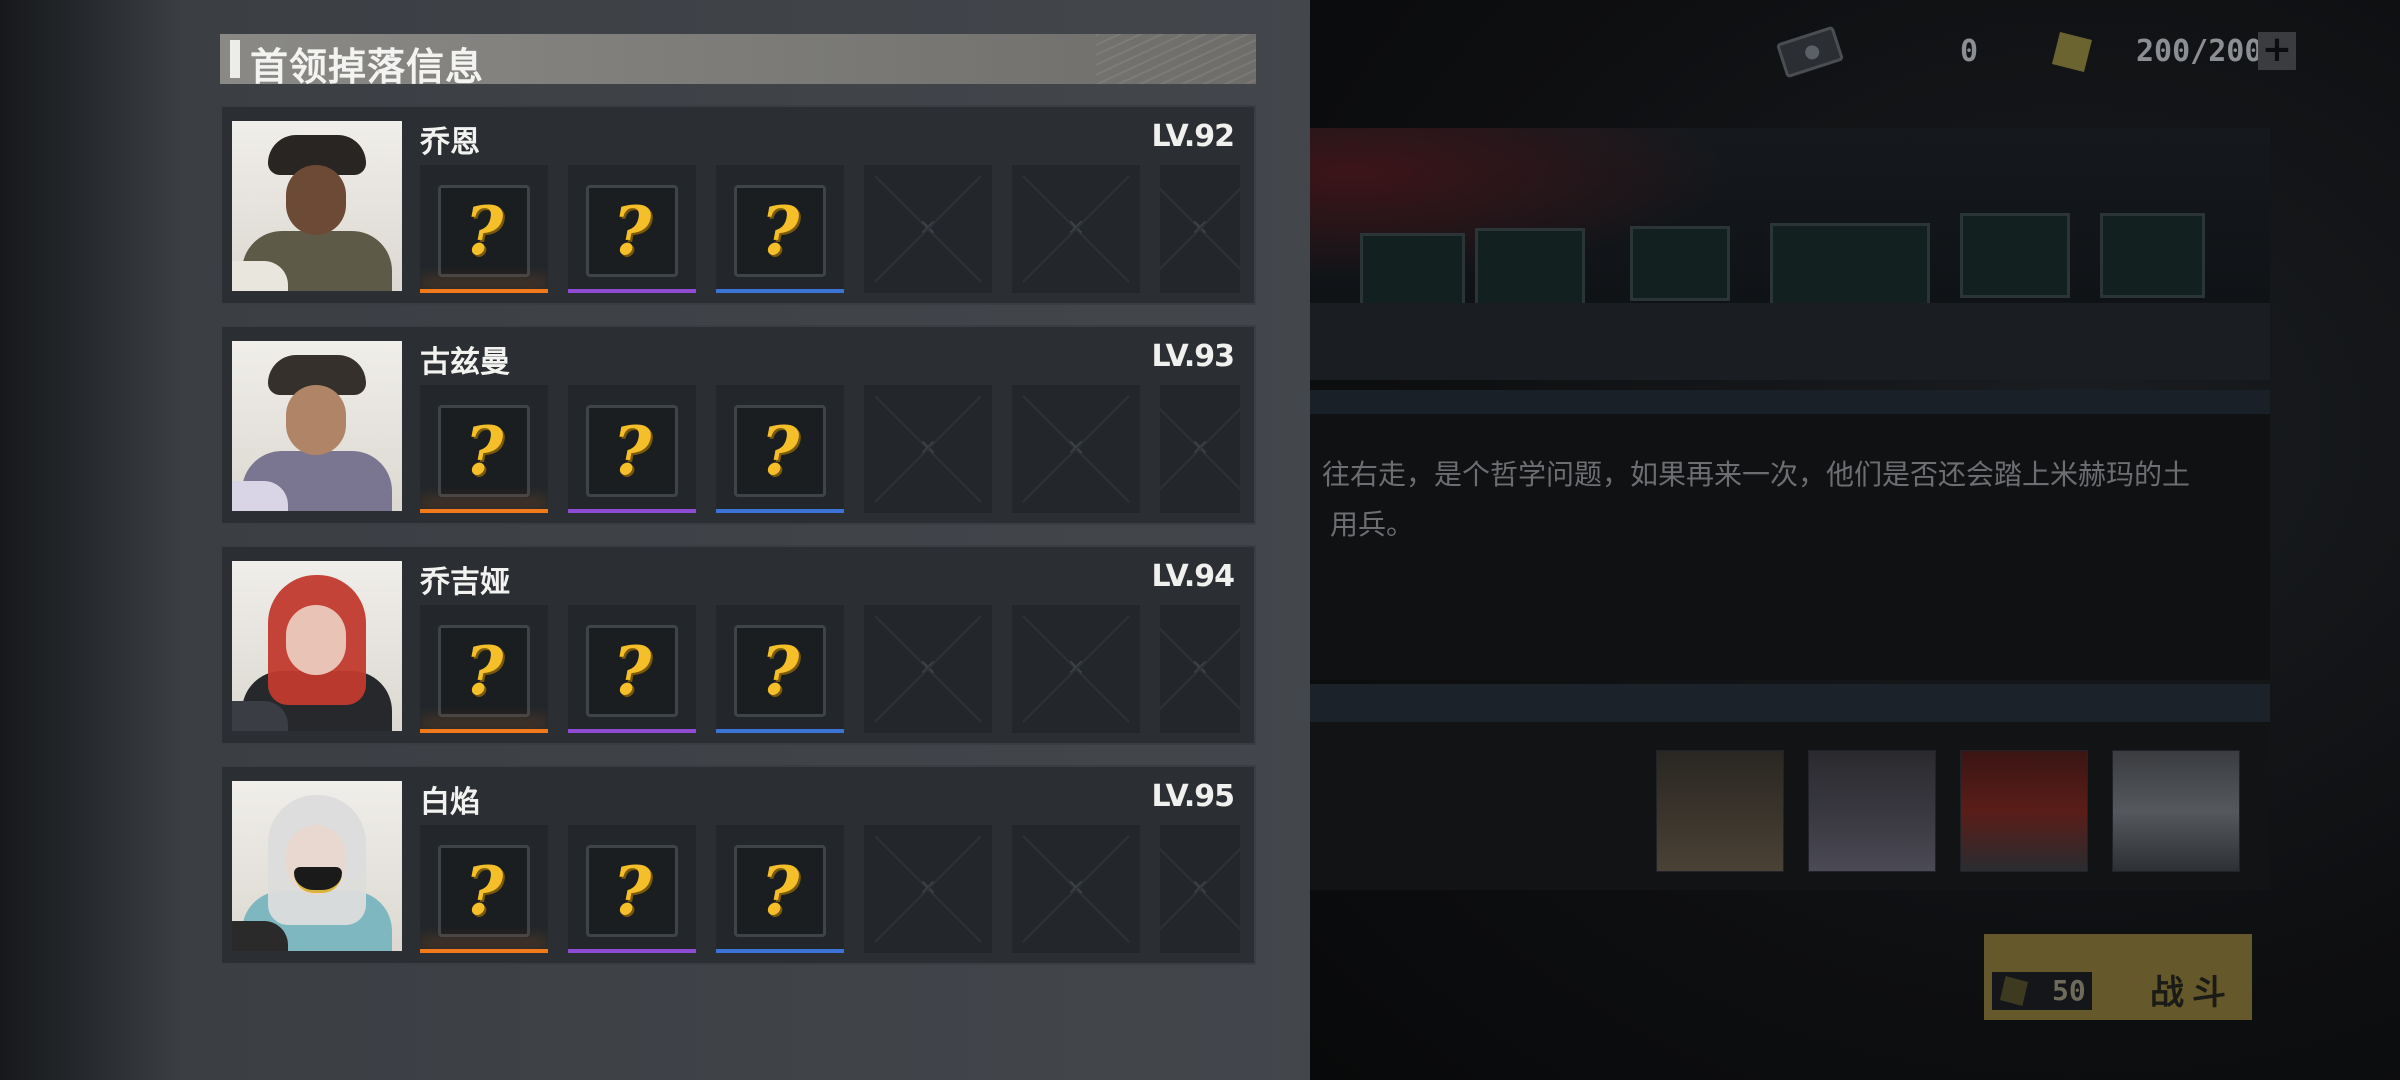  I want to click on boss-row: 乔恩 LV.92??? × × ×, so click(738, 205).